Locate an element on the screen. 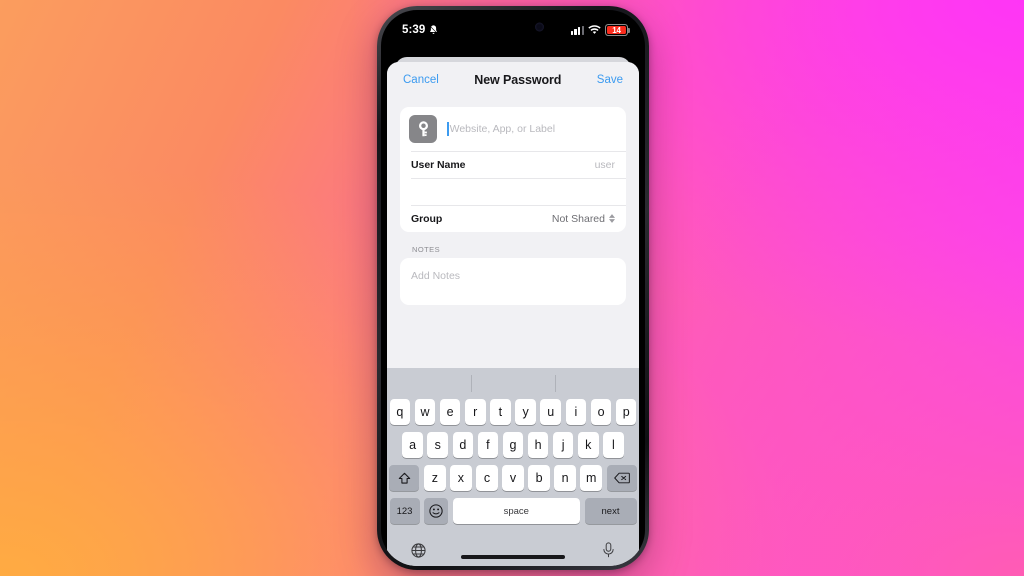  key-k: k is located at coordinates (588, 445).